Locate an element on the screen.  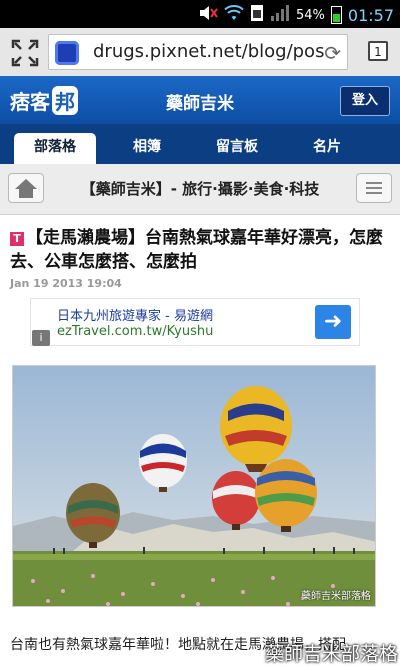
login-button: 登入 is located at coordinates (365, 101).